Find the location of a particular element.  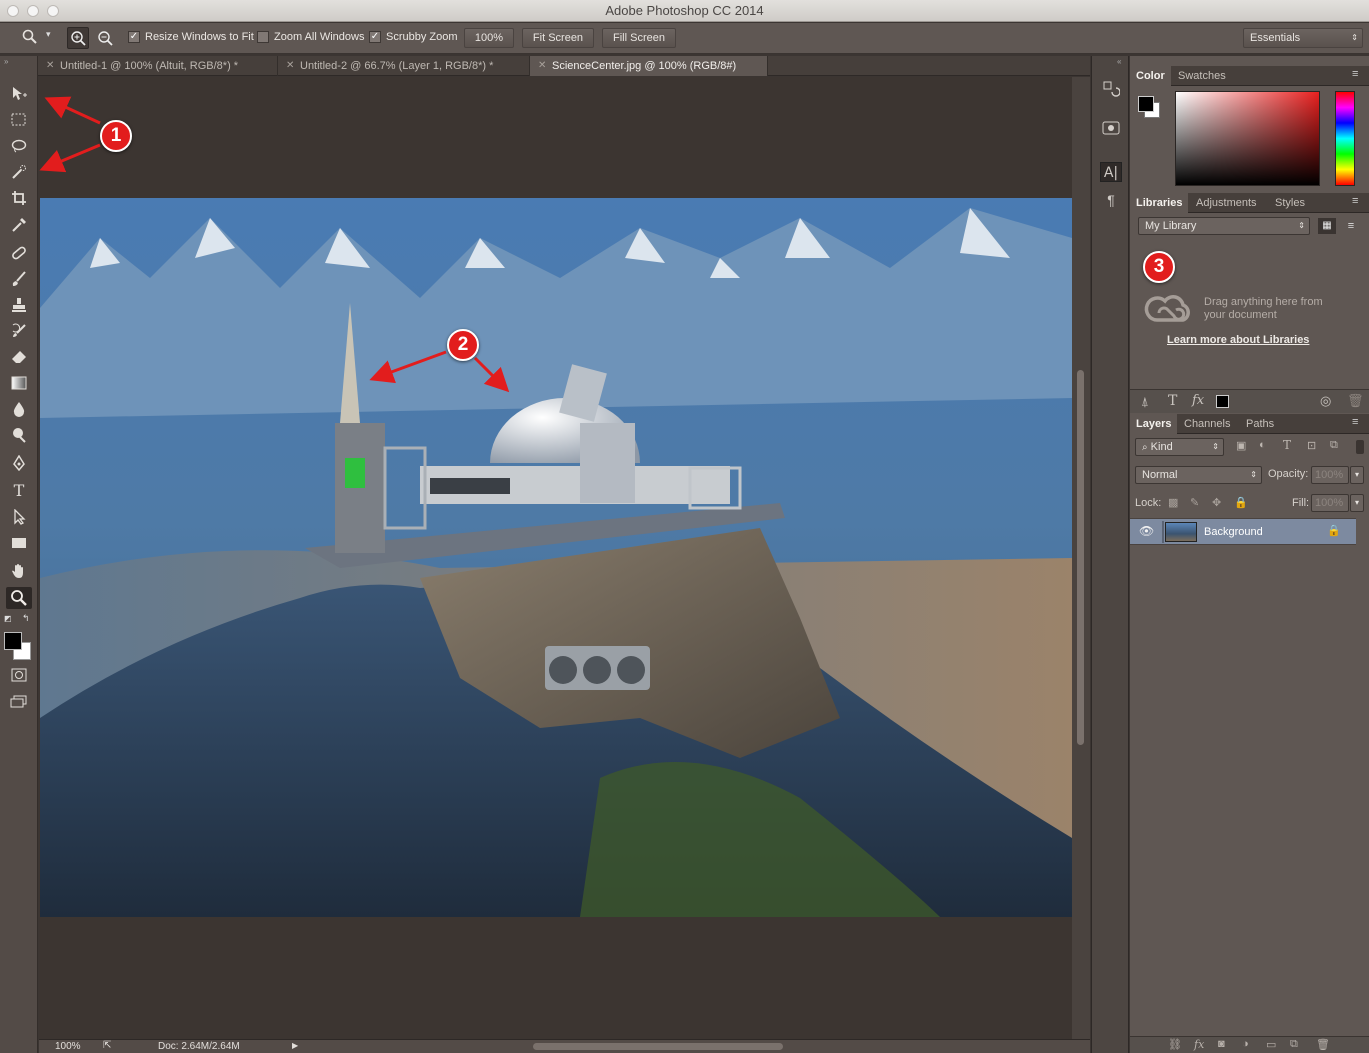

annotation-arrows is located at coordinates (274, 244).